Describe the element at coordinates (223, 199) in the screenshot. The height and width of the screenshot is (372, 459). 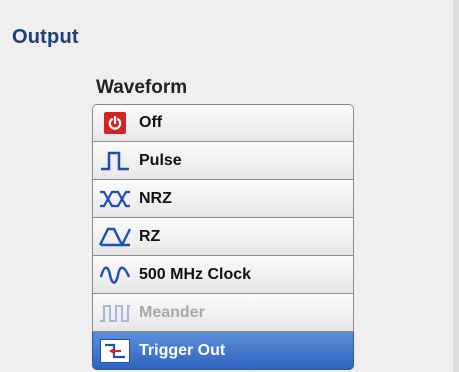
I see `waveform-option-nrz: NRZ` at that location.